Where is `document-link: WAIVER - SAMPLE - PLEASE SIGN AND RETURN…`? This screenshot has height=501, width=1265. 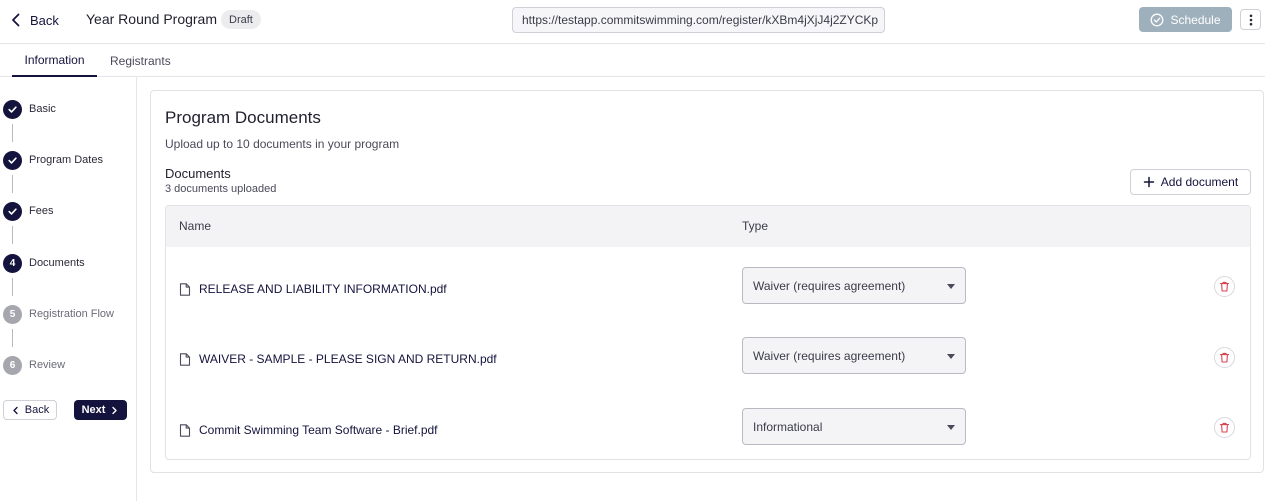
document-link: WAIVER - SAMPLE - PLEASE SIGN AND RETURN… is located at coordinates (338, 359).